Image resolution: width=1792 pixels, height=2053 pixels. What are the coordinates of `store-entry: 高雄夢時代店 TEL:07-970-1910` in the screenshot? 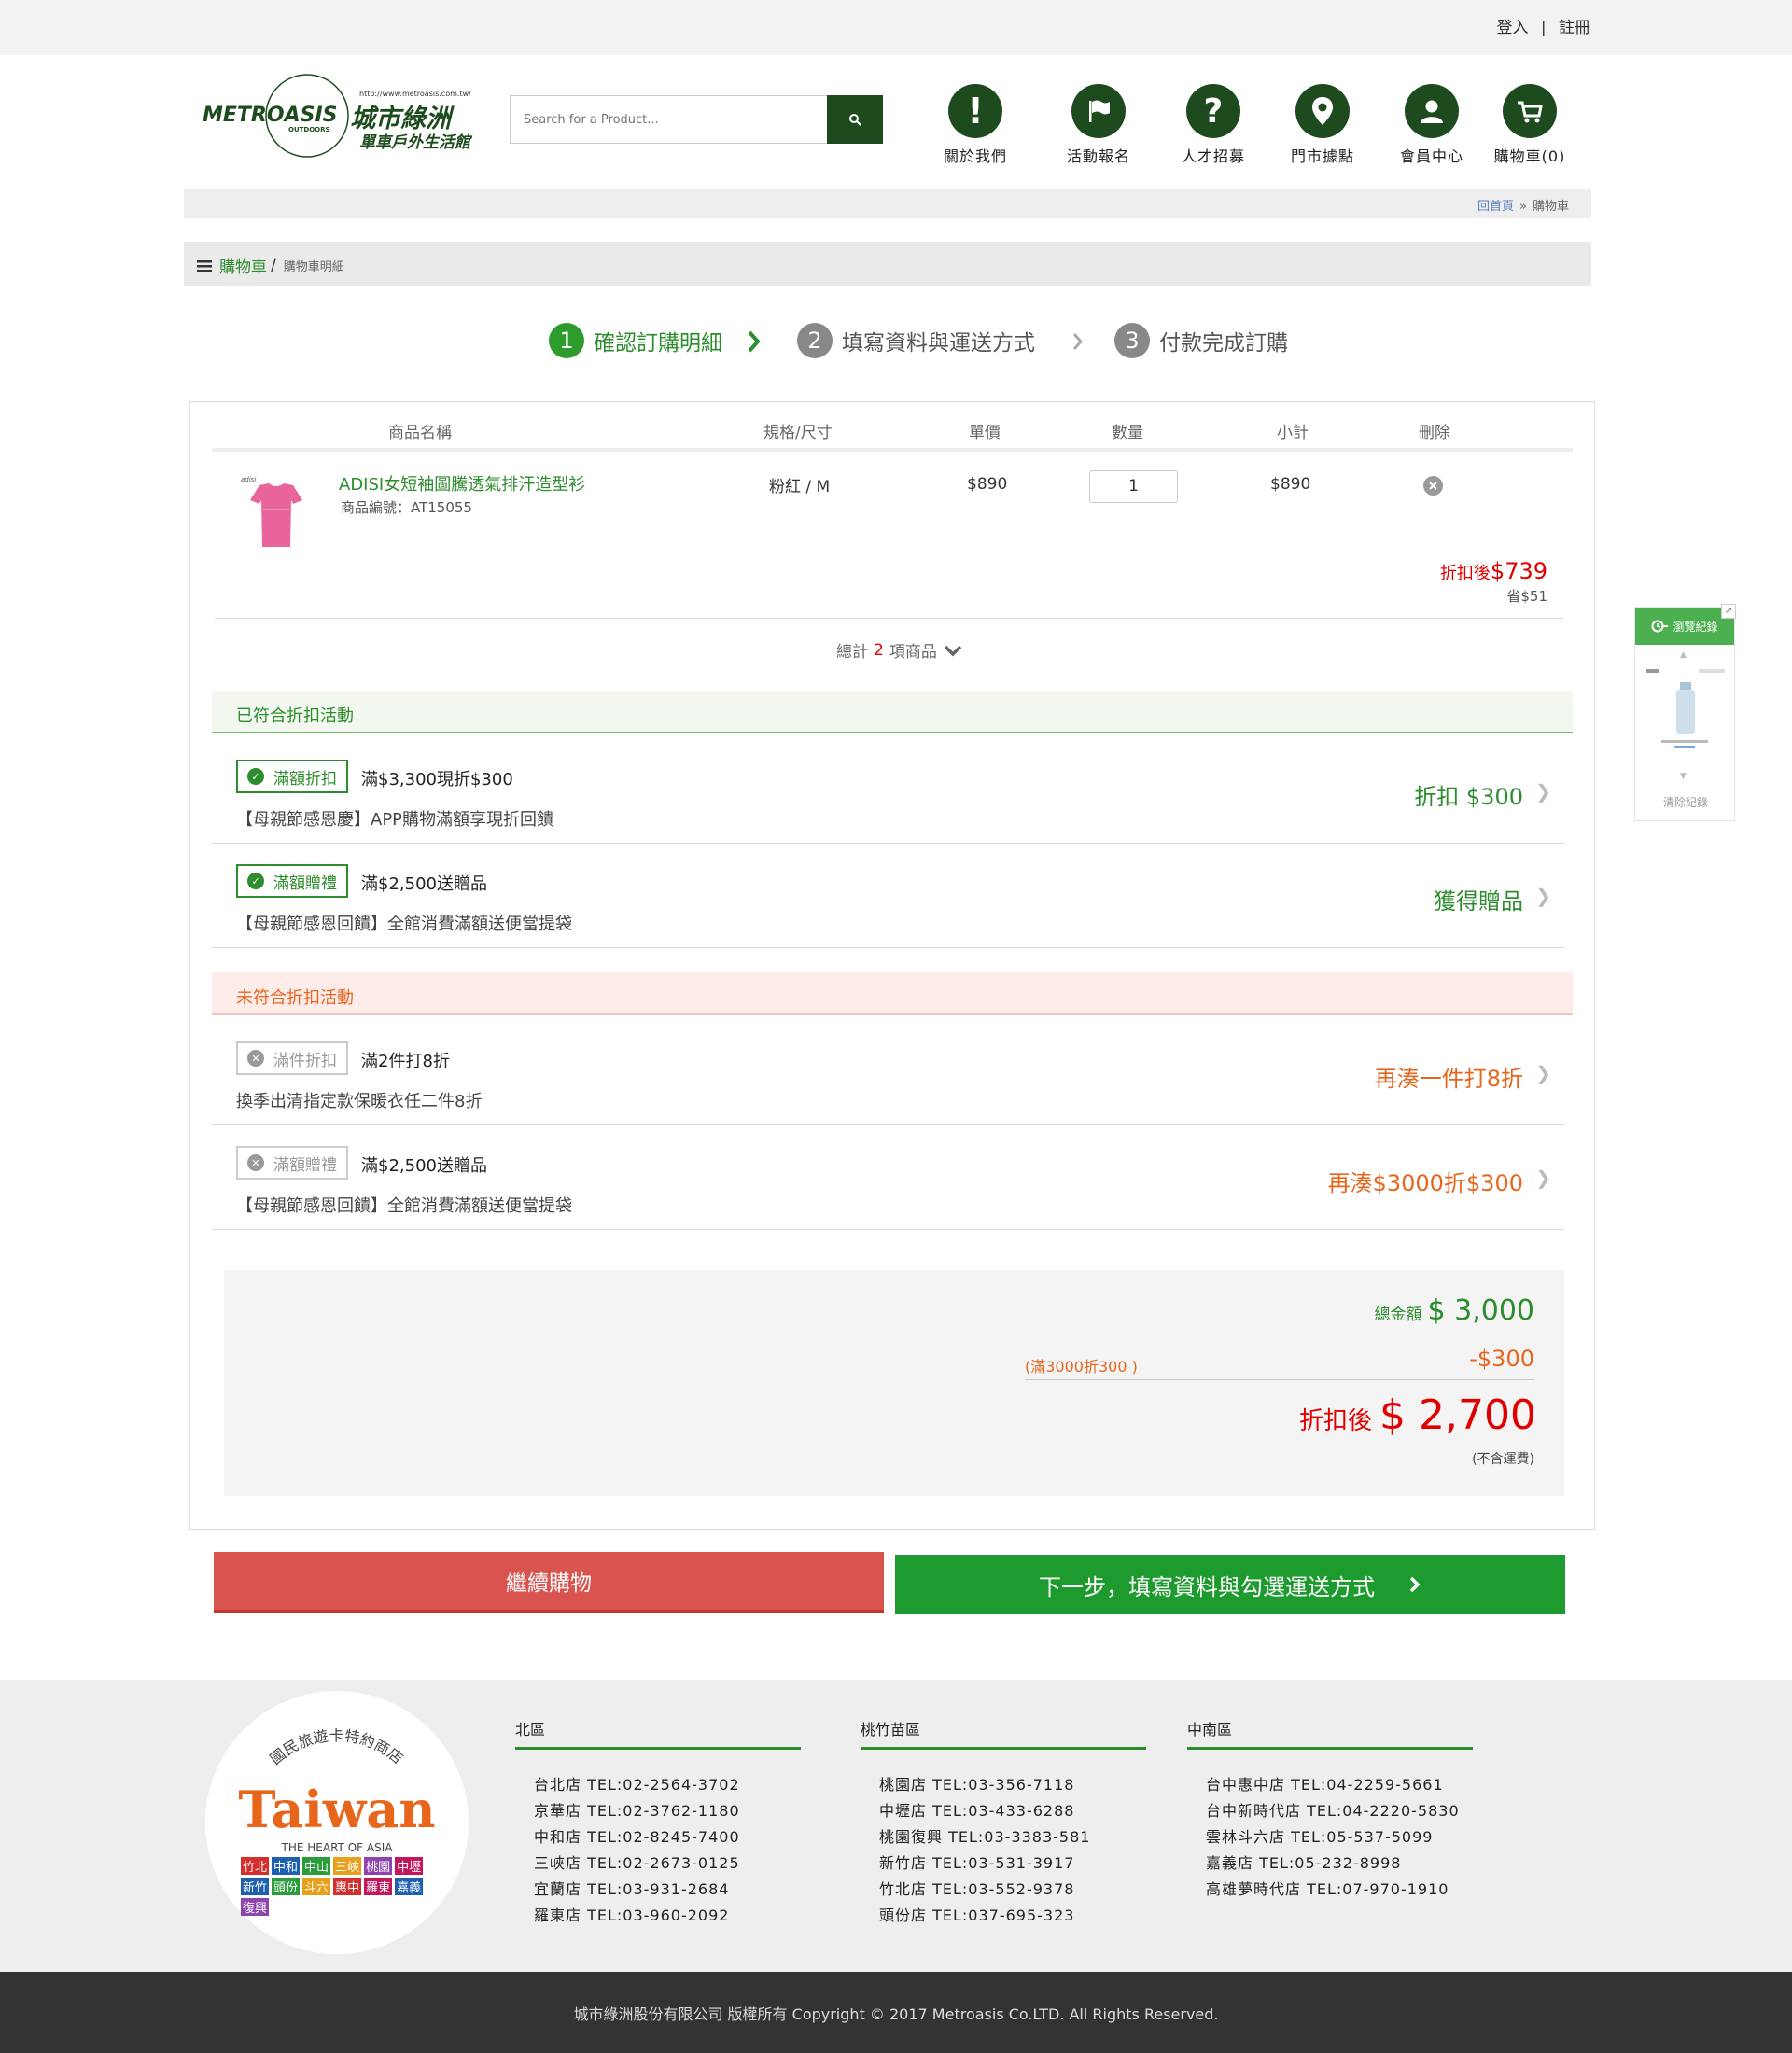 It's located at (1327, 1889).